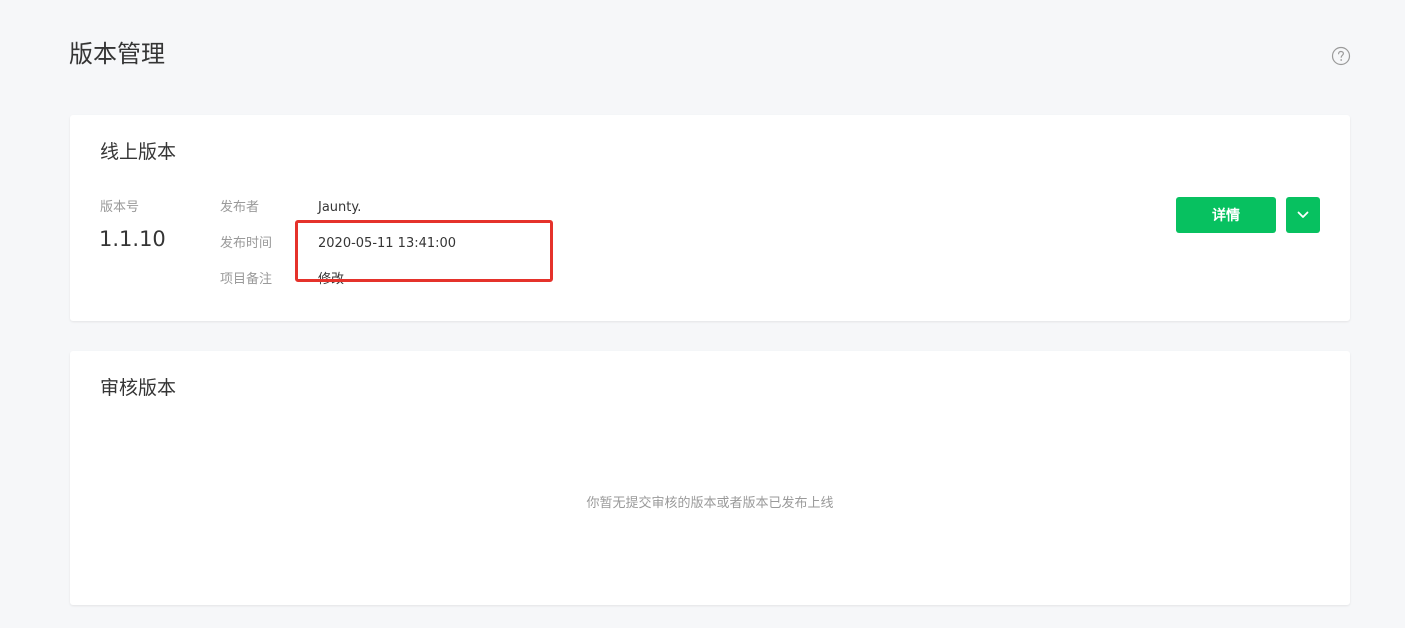 The height and width of the screenshot is (628, 1405). What do you see at coordinates (246, 243) in the screenshot?
I see `publish-time-label: 发布时间` at bounding box center [246, 243].